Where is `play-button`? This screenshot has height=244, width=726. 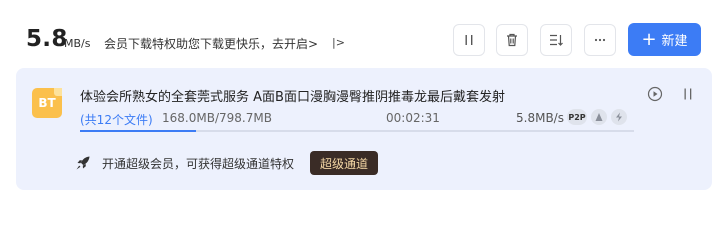
play-button is located at coordinates (655, 94).